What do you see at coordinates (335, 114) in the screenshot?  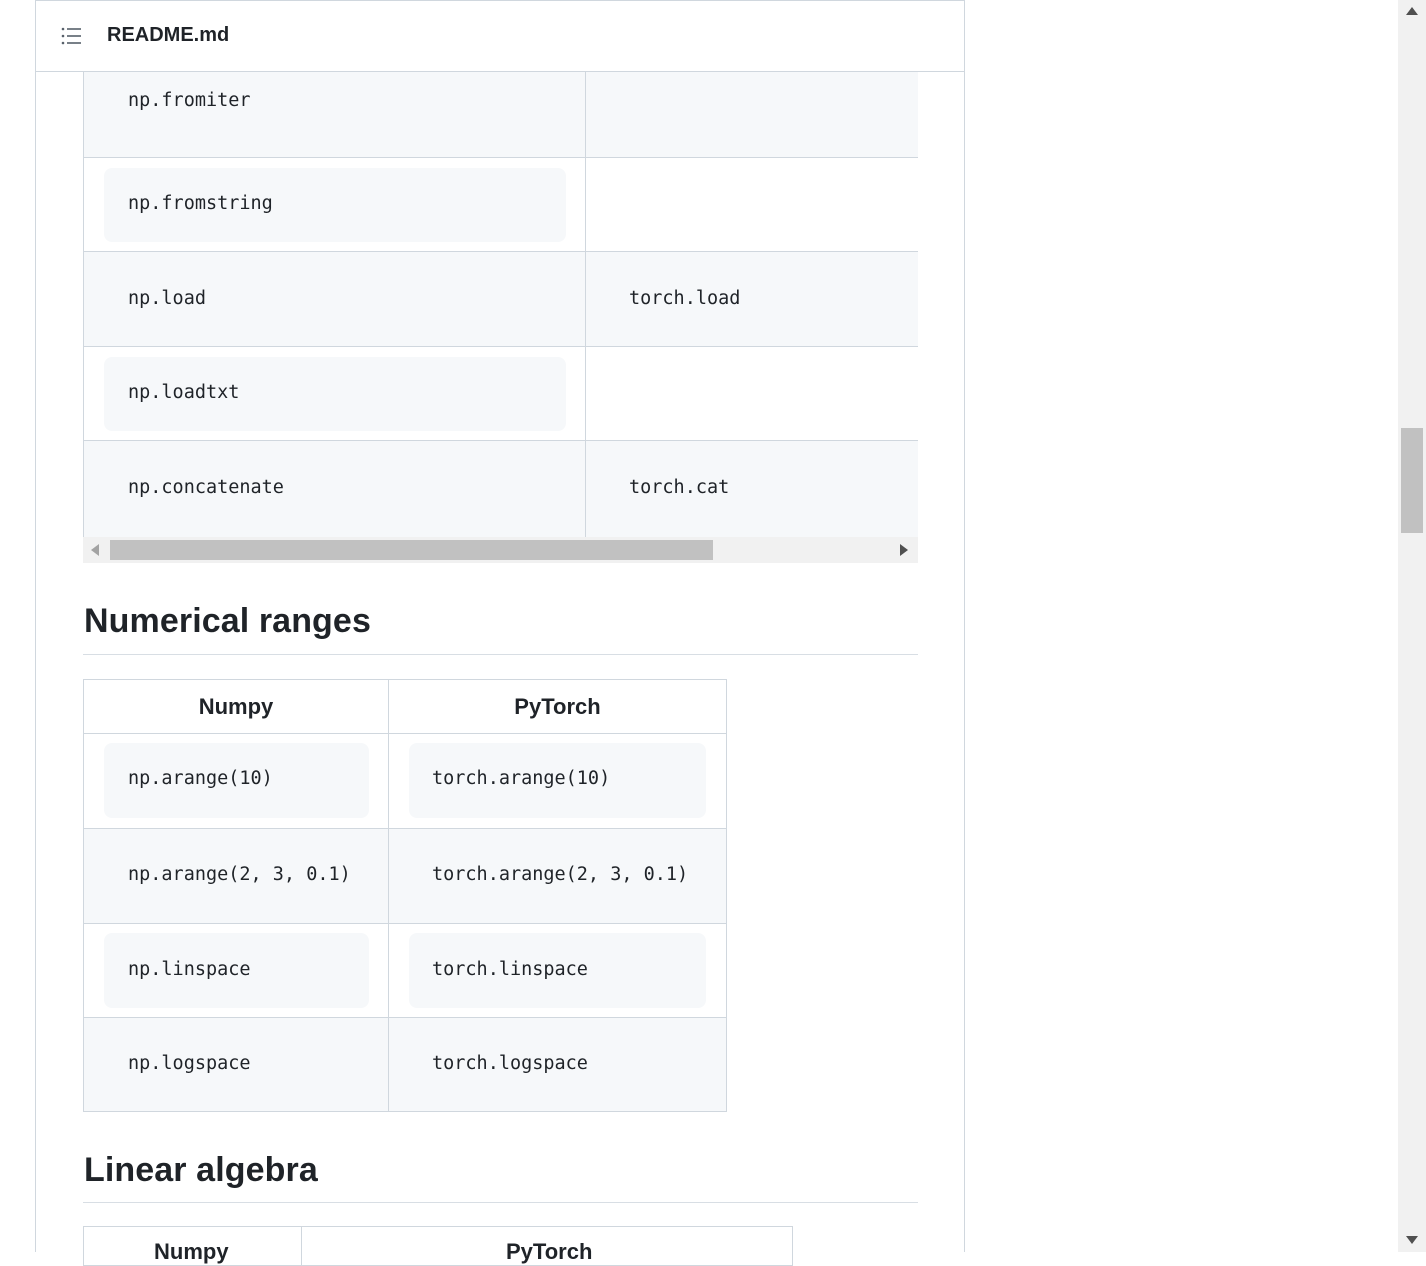 I see `table-cell-numpy: np.fromiter` at bounding box center [335, 114].